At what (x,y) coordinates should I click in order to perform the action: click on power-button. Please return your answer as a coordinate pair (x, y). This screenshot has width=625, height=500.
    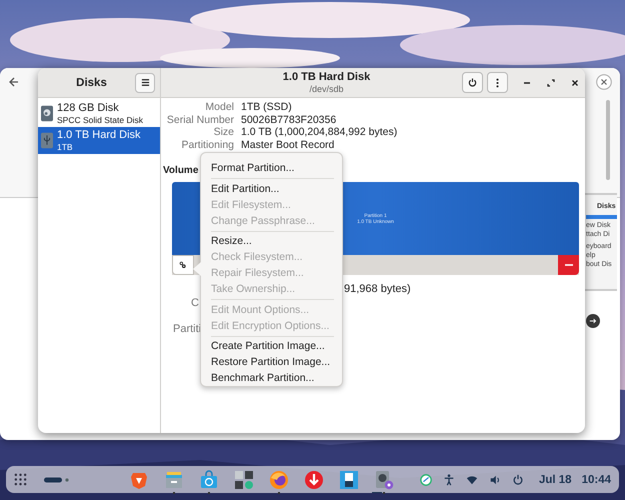
    Looking at the image, I should click on (472, 82).